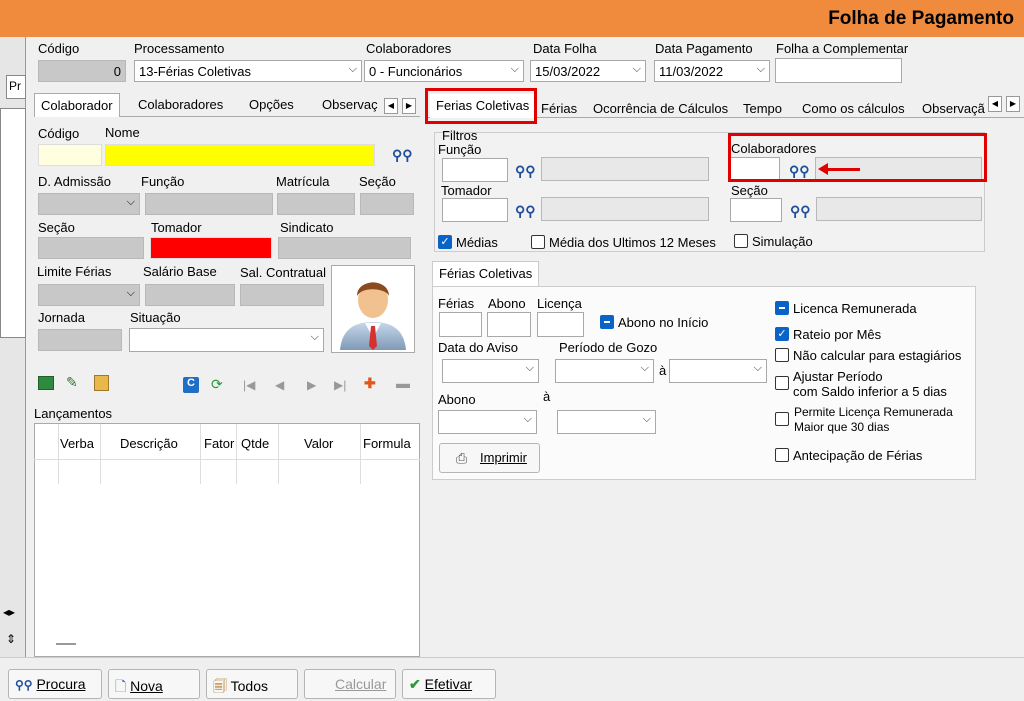  I want to click on calcular-button: Calcular, so click(350, 684).